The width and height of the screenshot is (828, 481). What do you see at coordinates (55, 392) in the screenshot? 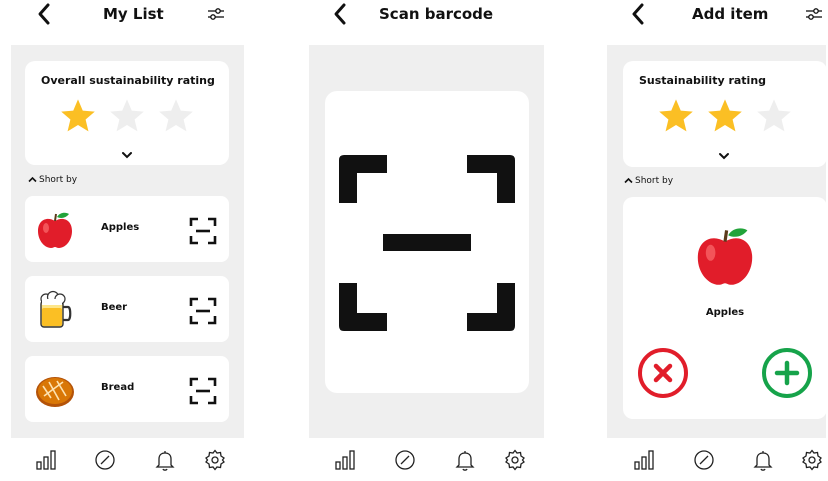
I see `bread-icon` at bounding box center [55, 392].